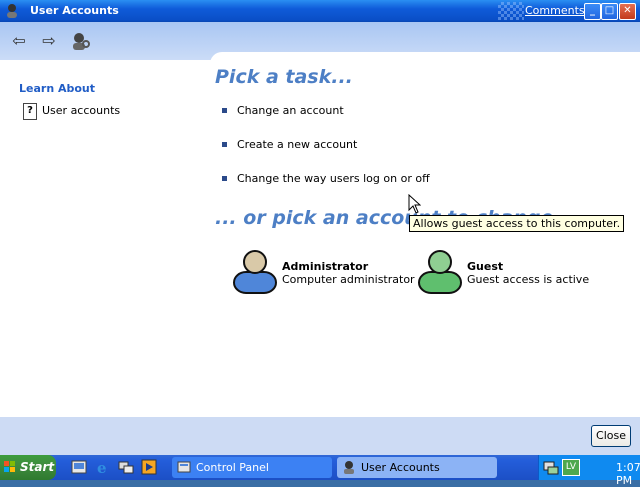  I want to click on account-description: Computer administrator, so click(348, 279).